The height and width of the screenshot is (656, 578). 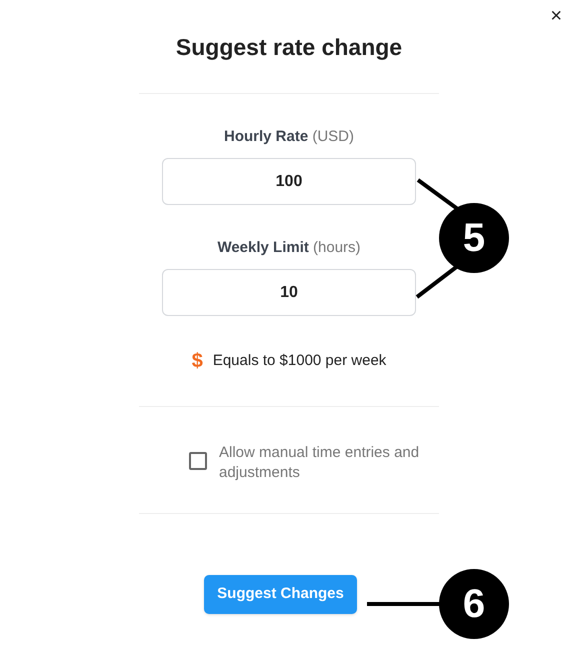 I want to click on dialog-title: Suggest rate change, so click(x=289, y=47).